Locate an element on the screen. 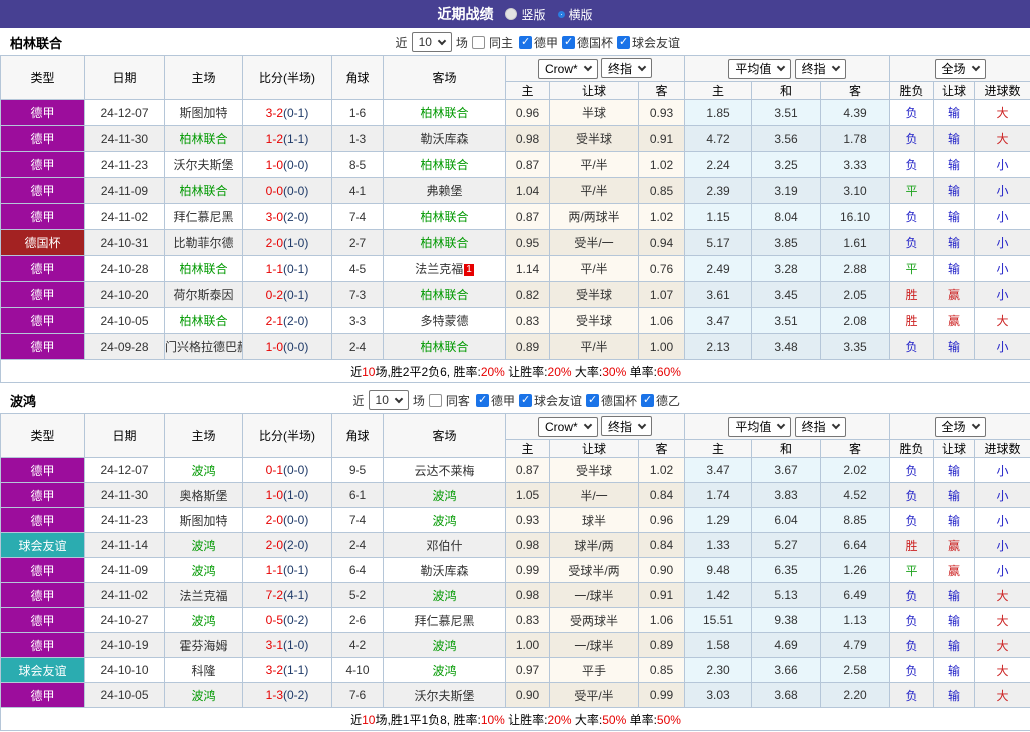 This screenshot has height=732, width=1030. league-checkbox-group: 德甲 球会友谊 德国杯 德乙 is located at coordinates (578, 400).